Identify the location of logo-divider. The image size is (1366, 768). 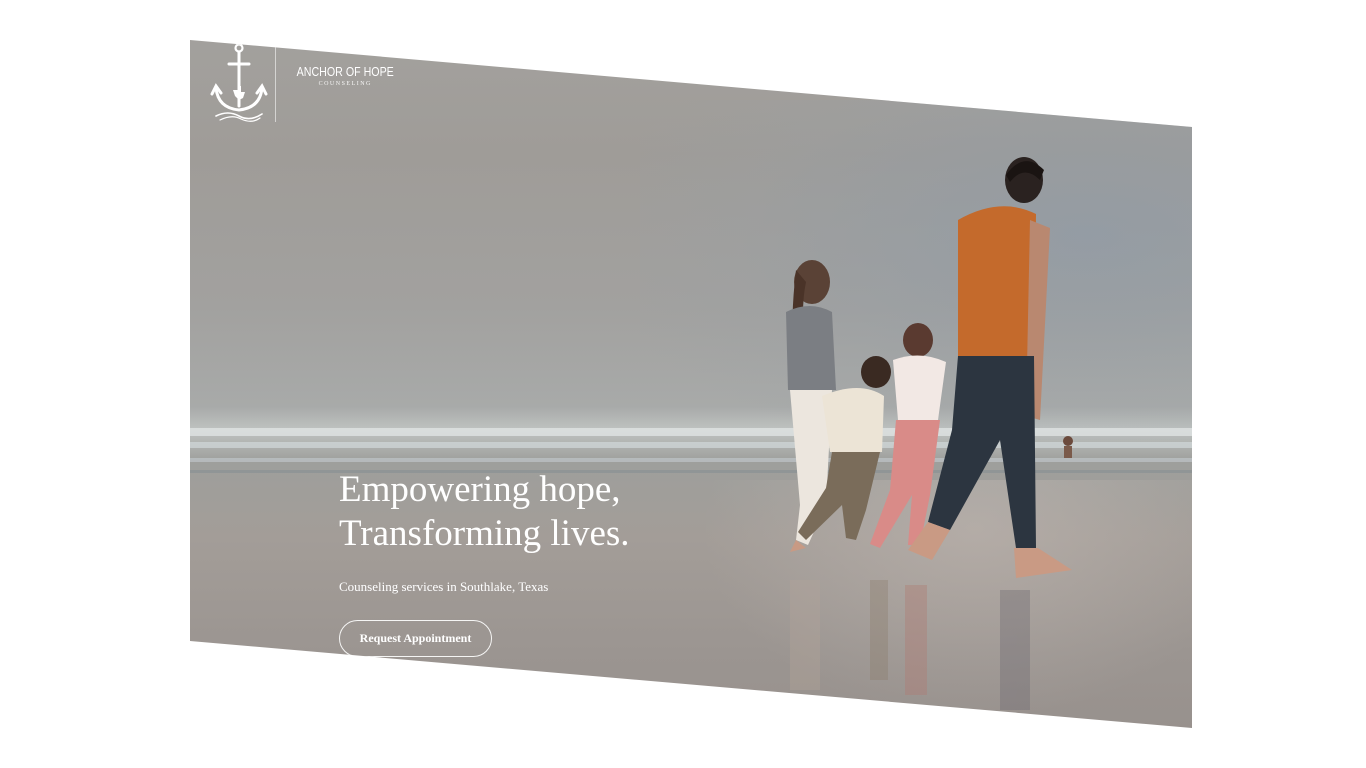
(275, 83).